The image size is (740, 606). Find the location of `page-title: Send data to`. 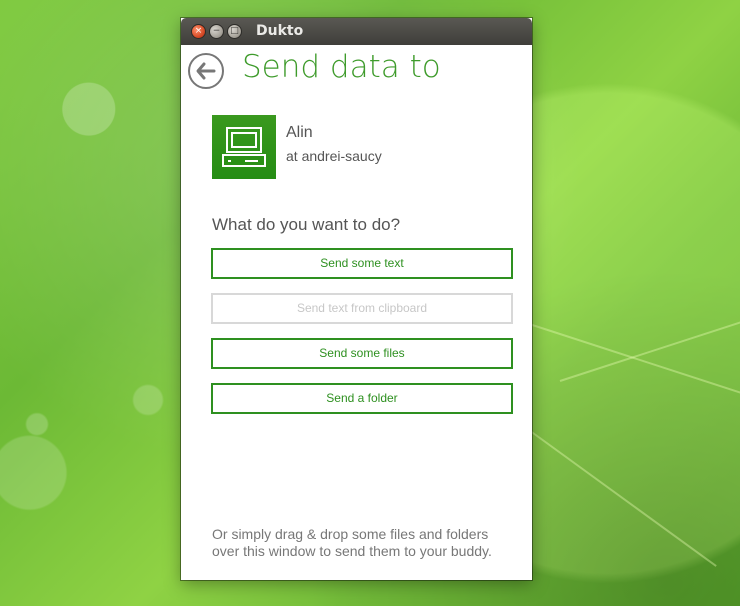

page-title: Send data to is located at coordinates (341, 67).